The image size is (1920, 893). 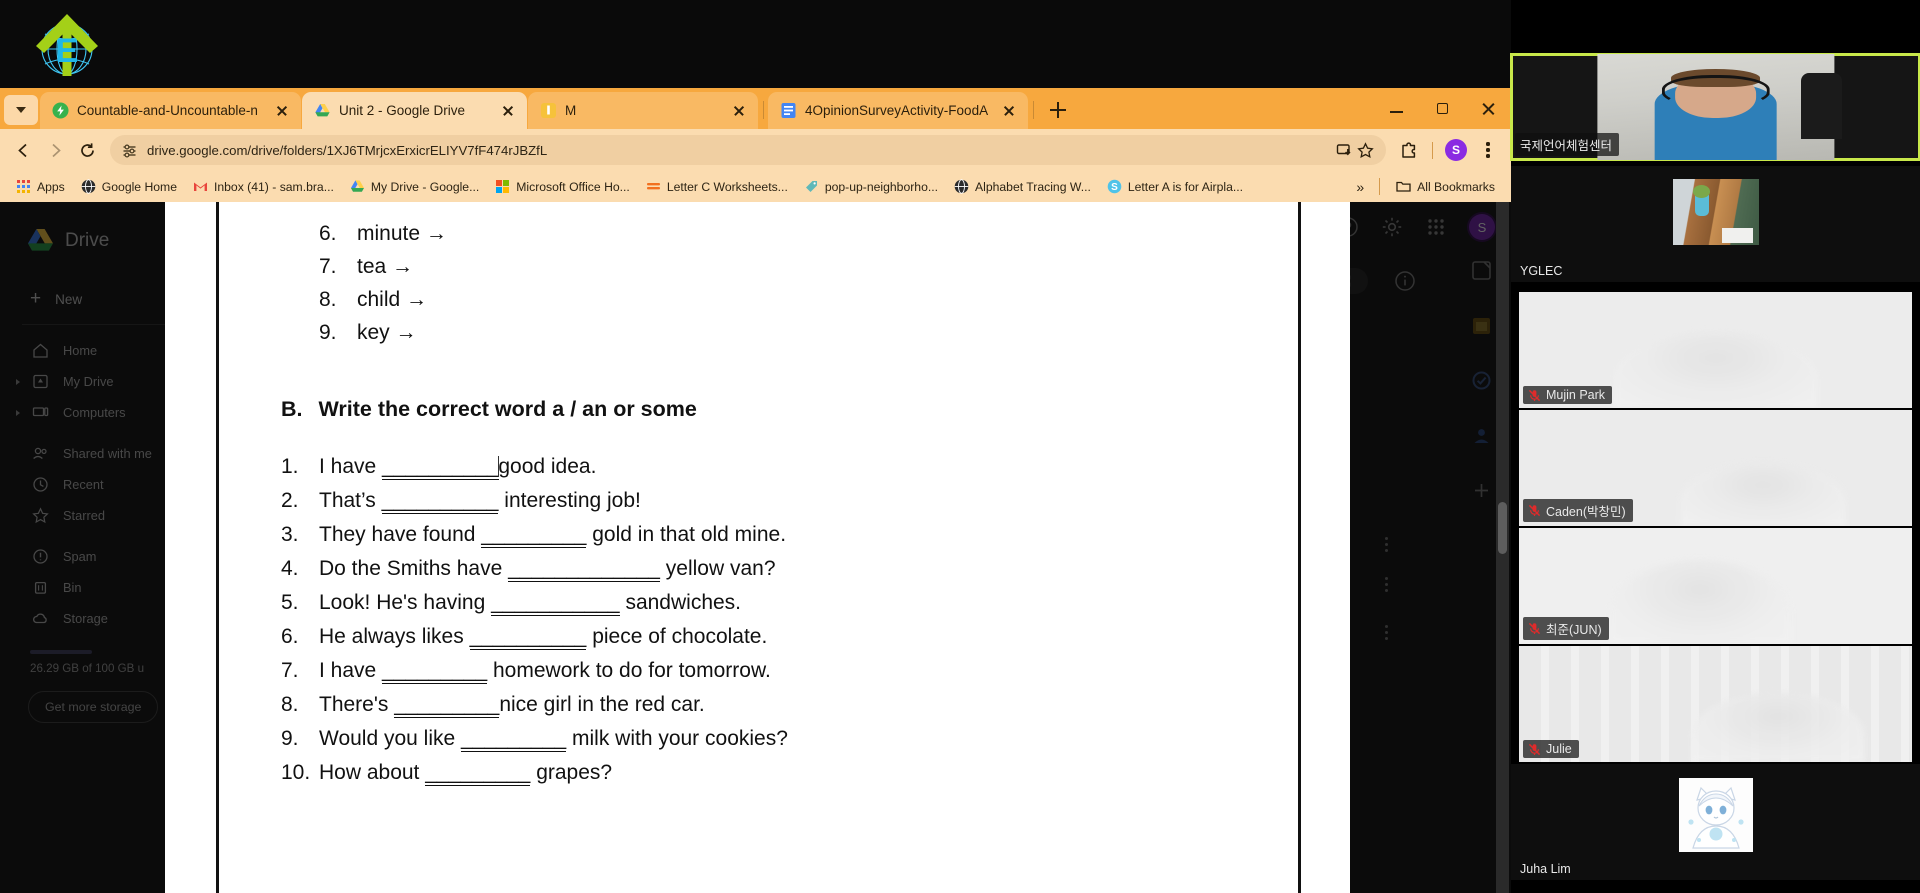 What do you see at coordinates (23, 150) in the screenshot?
I see `back-button` at bounding box center [23, 150].